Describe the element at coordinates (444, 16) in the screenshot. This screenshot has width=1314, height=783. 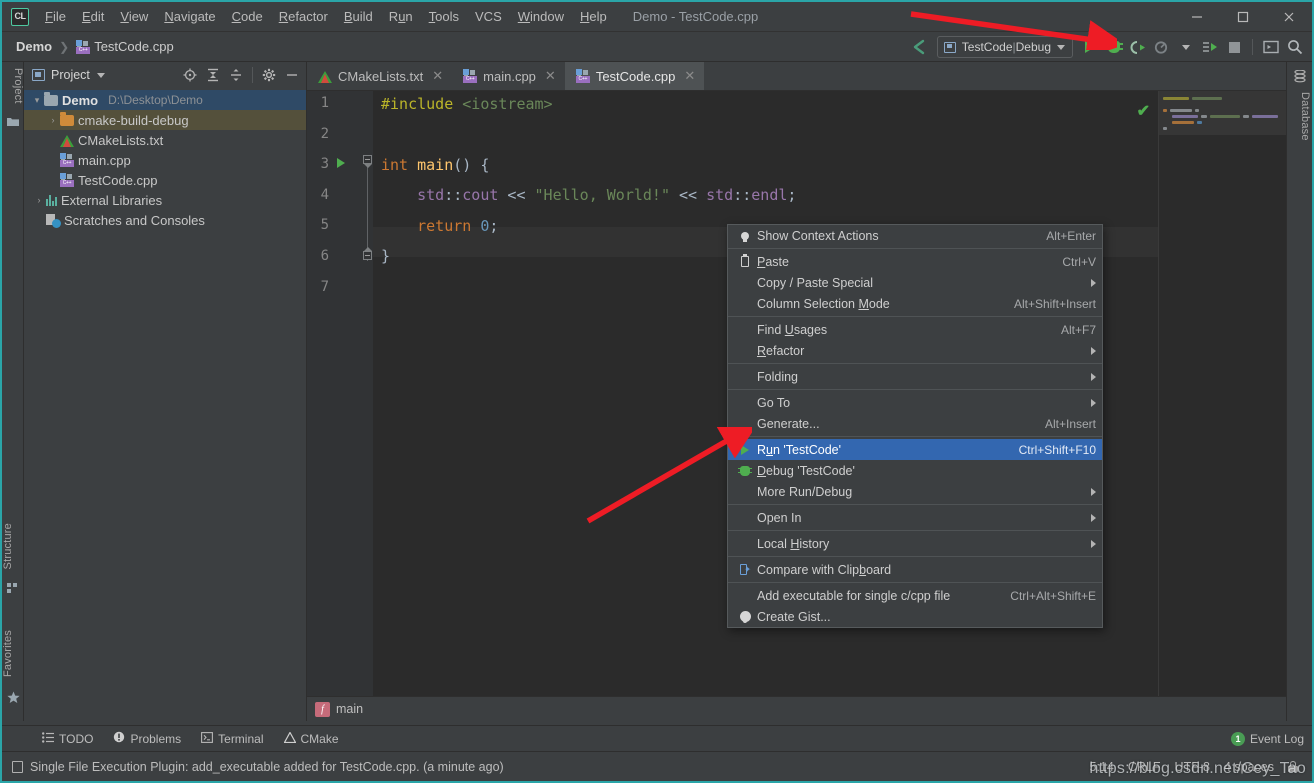
I see `menu-tools: Tools` at that location.